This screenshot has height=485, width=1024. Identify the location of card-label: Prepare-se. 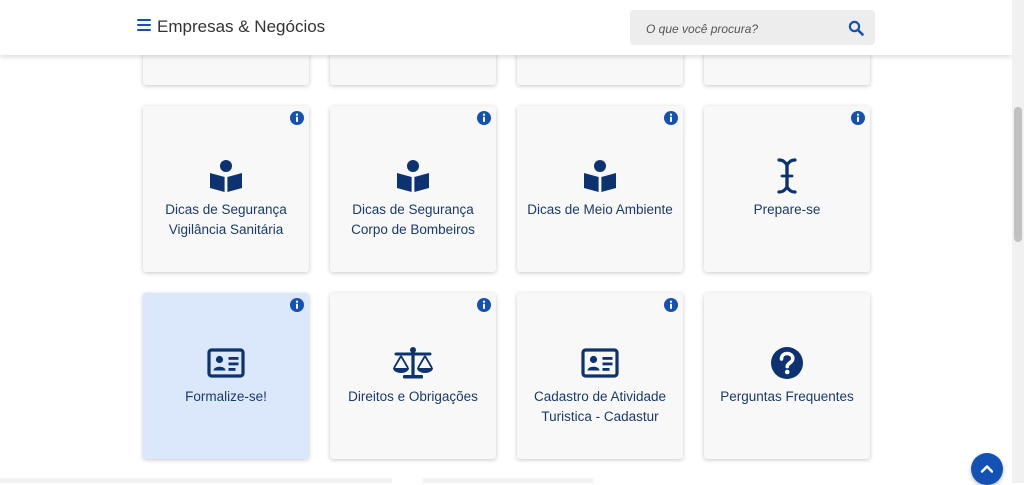
(787, 209).